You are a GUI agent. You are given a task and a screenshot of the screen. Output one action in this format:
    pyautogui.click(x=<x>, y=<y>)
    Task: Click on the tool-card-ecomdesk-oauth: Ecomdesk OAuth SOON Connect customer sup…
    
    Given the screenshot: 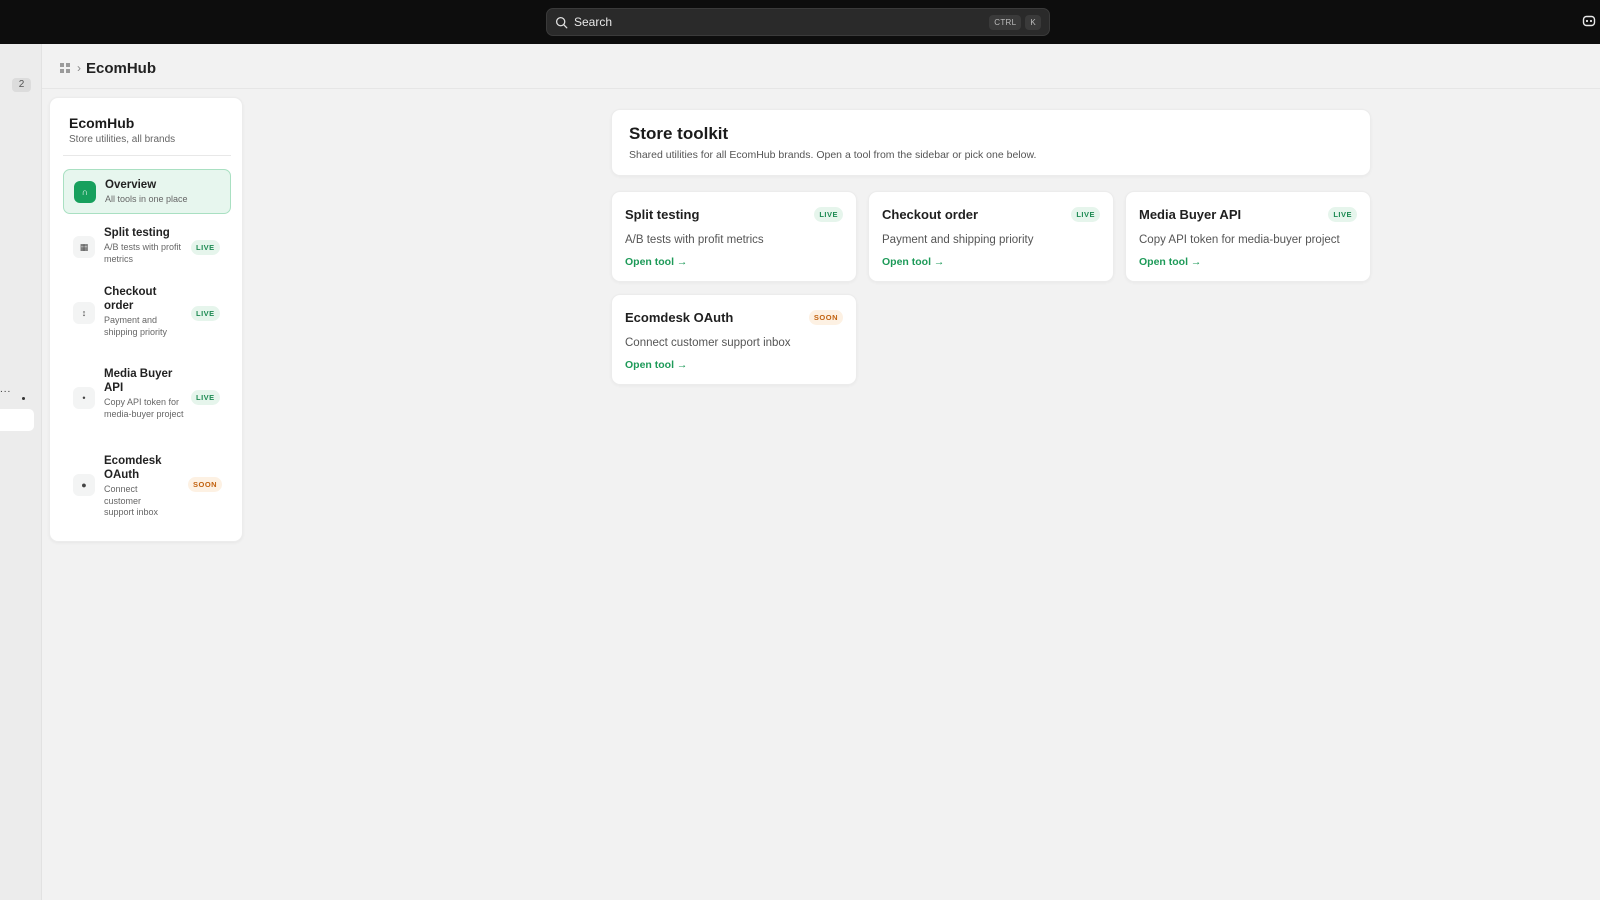 What is the action you would take?
    pyautogui.click(x=734, y=339)
    